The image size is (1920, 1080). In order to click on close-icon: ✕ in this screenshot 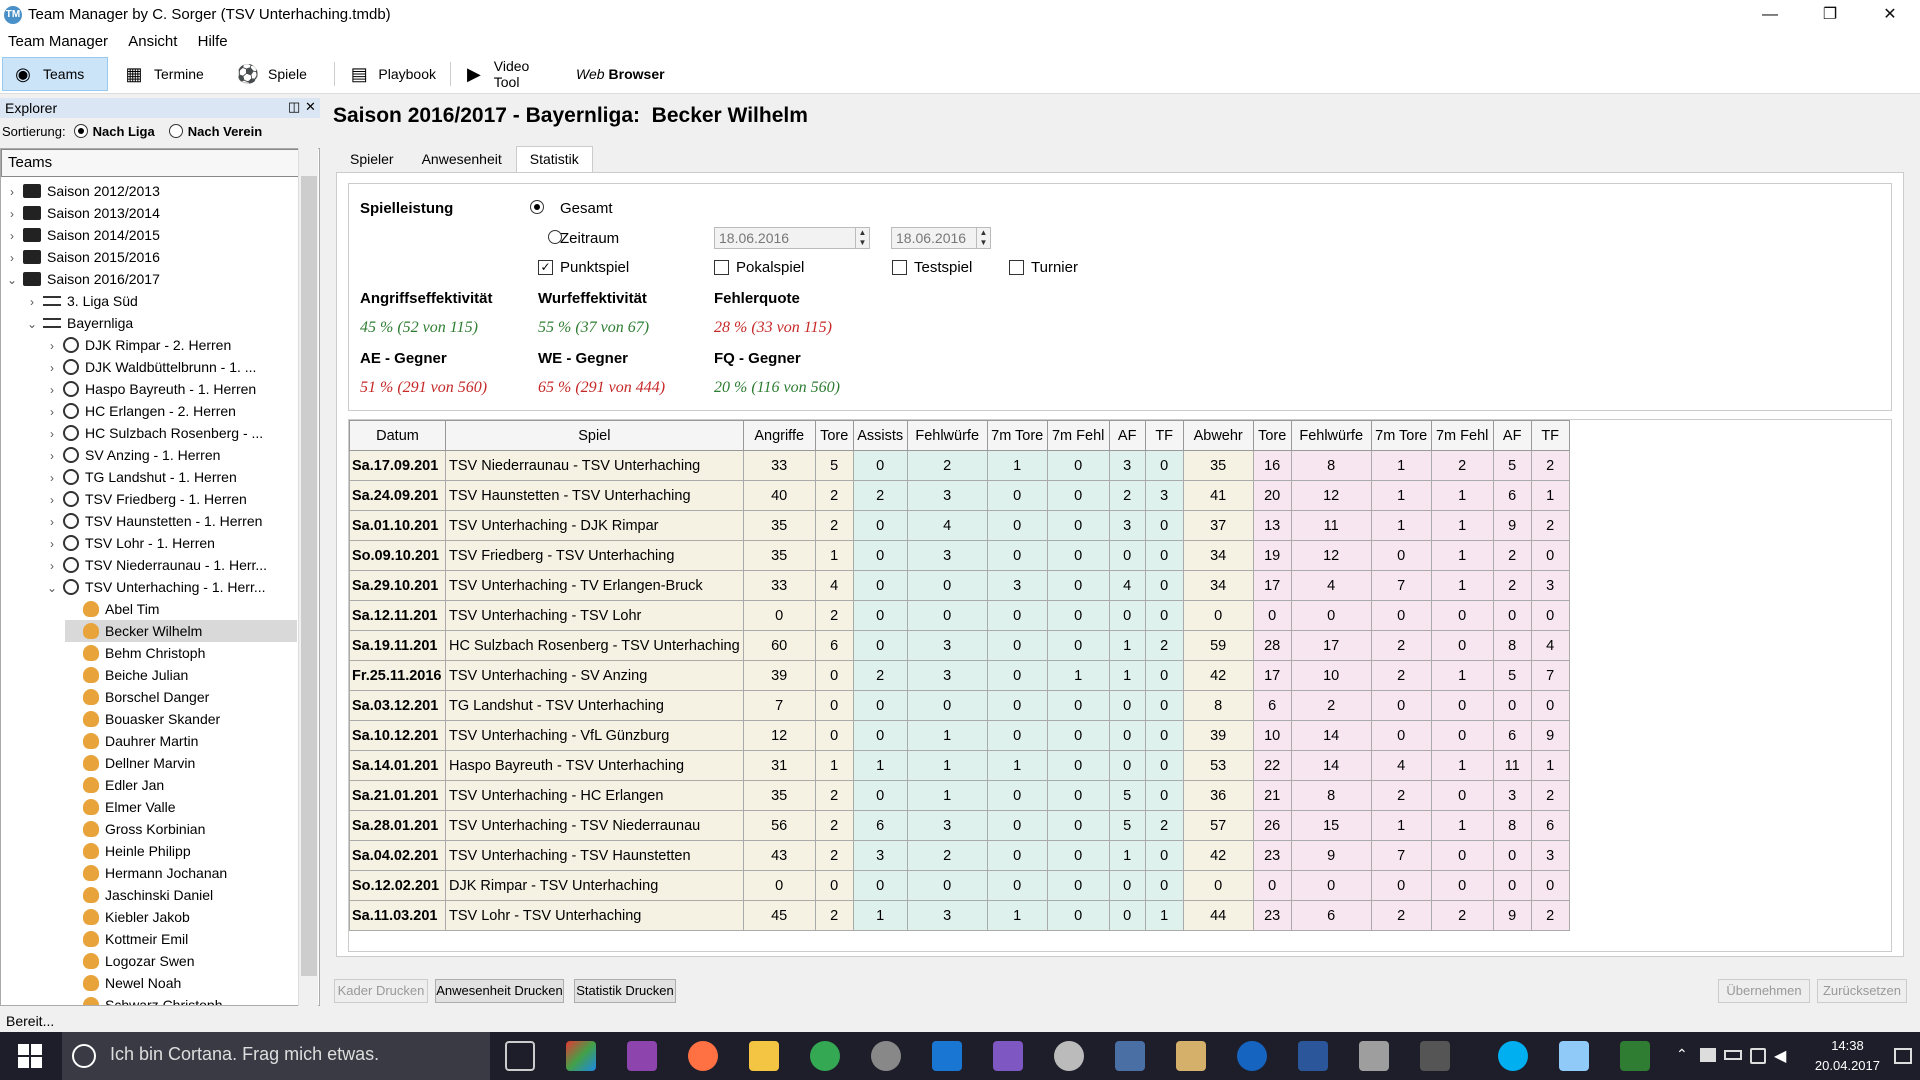, I will do `click(1890, 15)`.